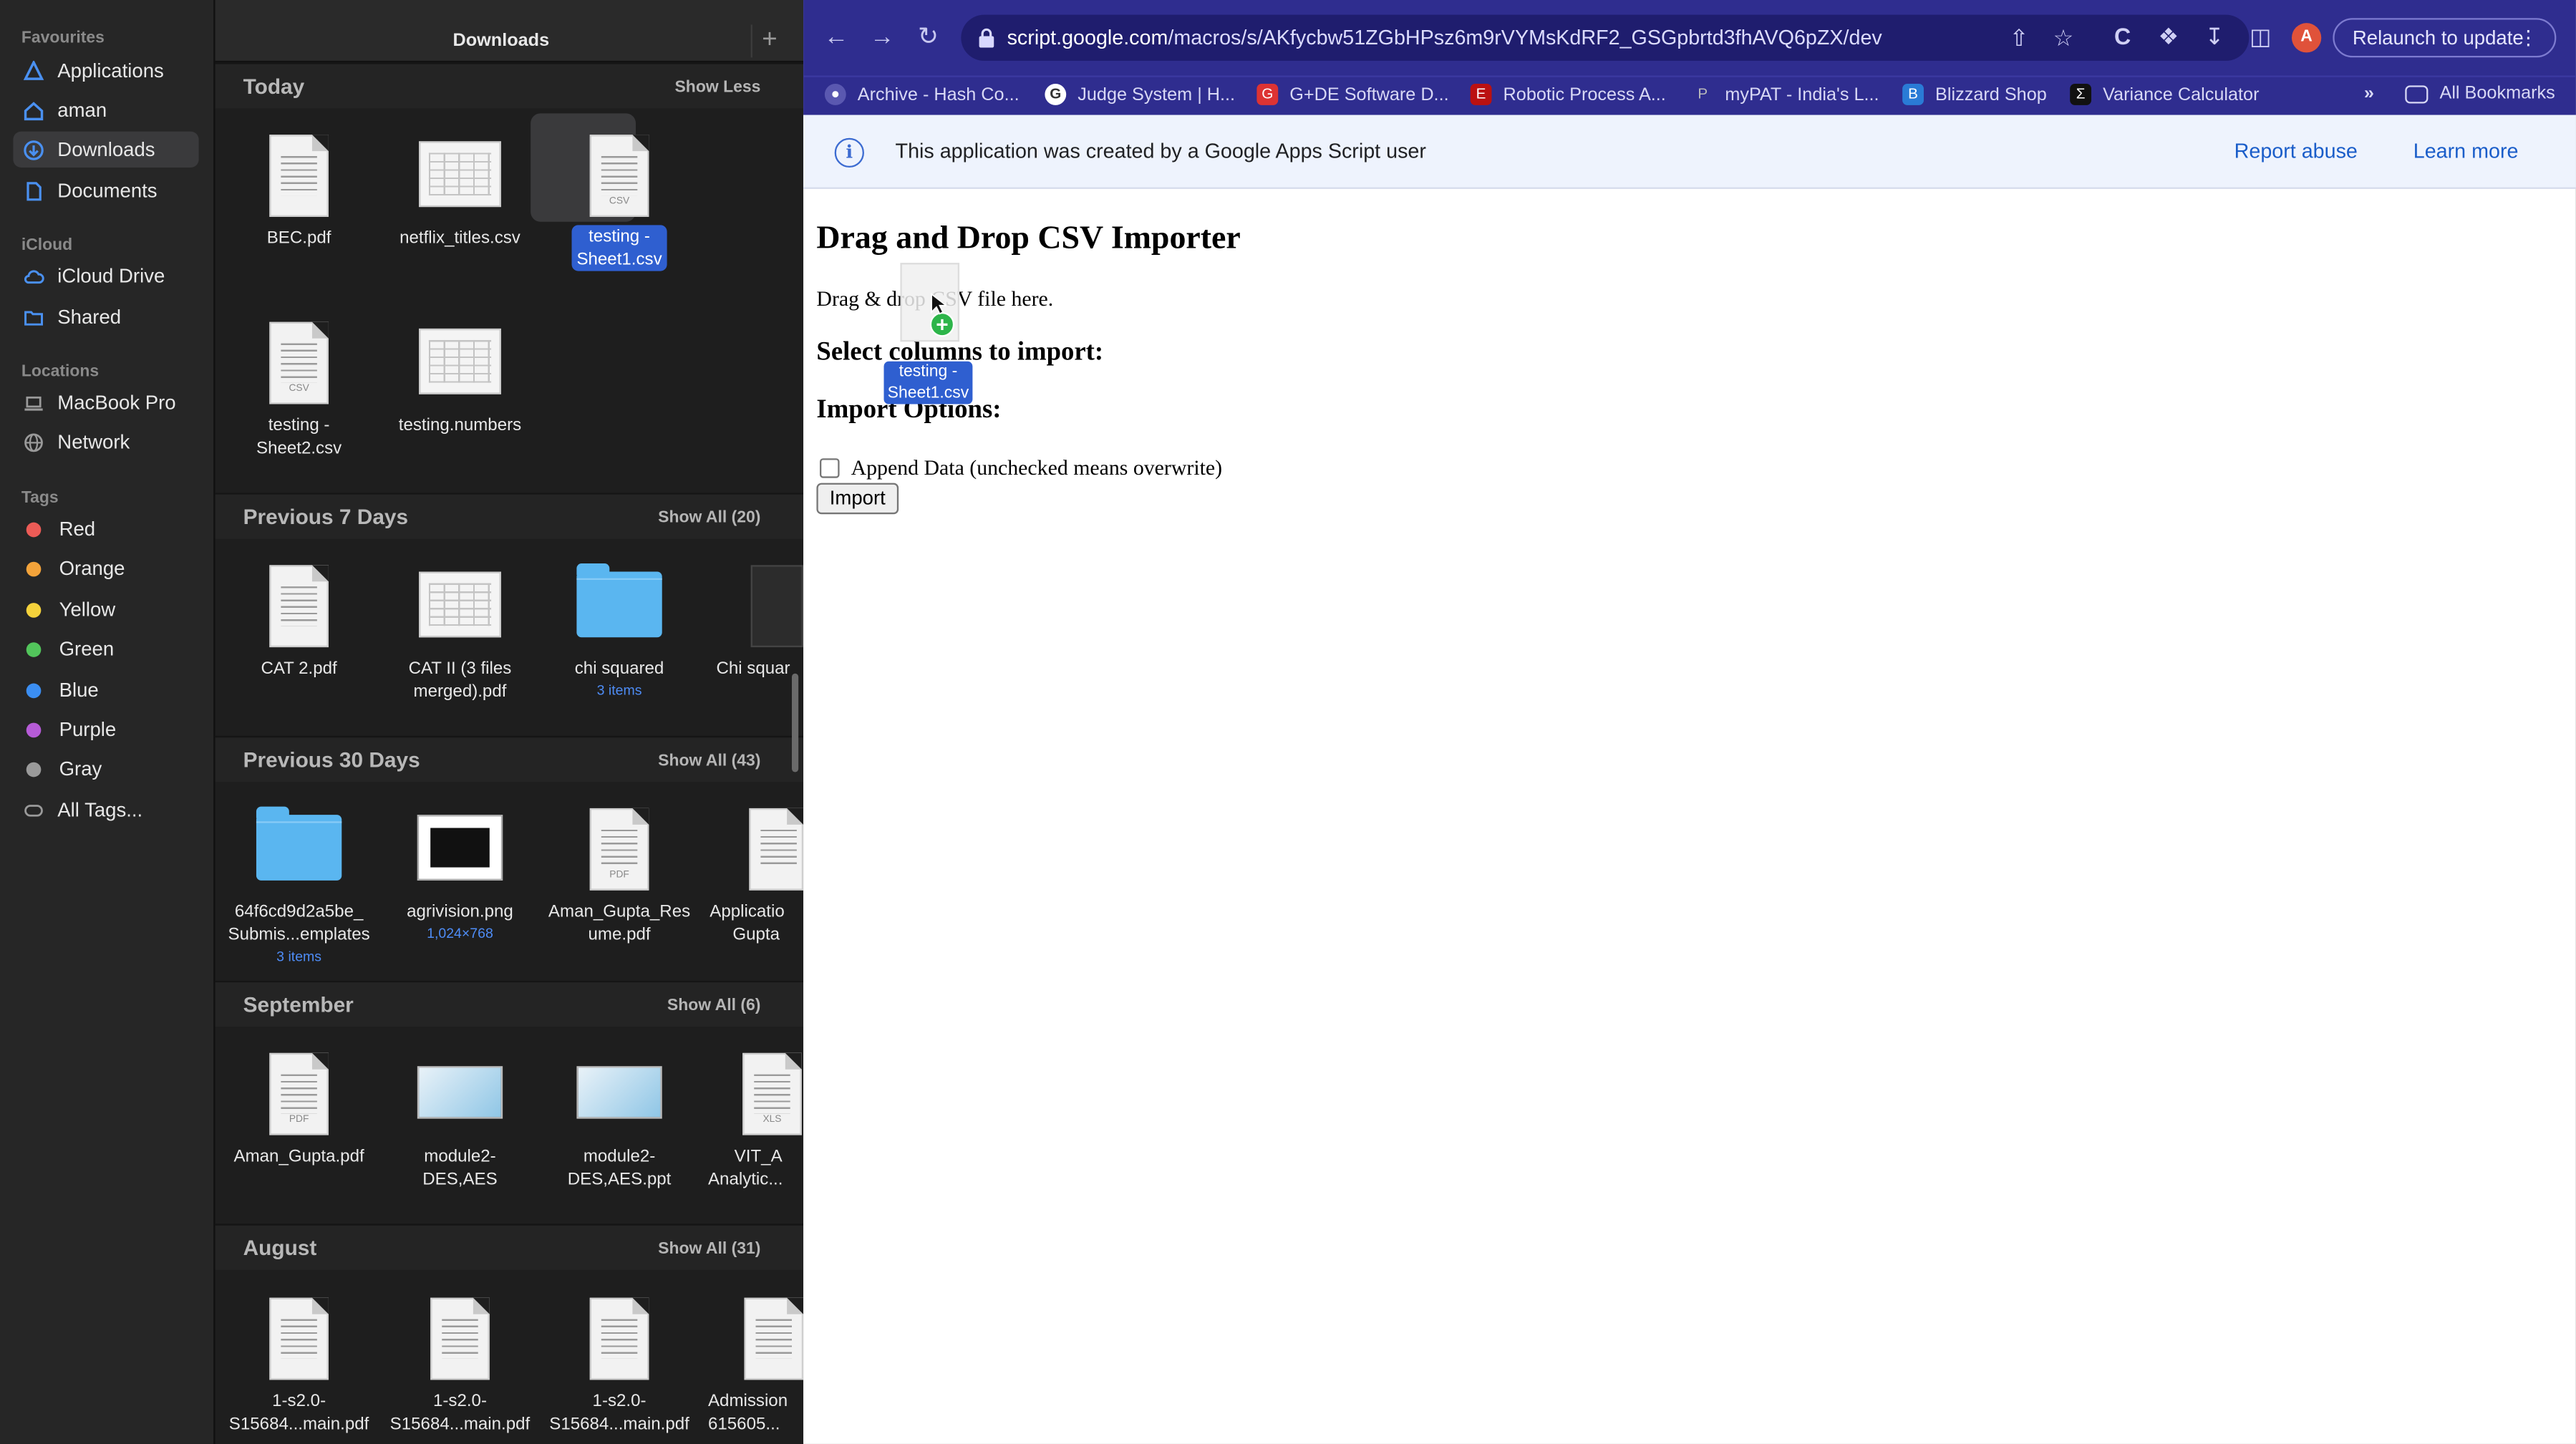 This screenshot has height=1444, width=2576. Describe the element at coordinates (105, 609) in the screenshot. I see `sidebar-tag-yellow: Yellow` at that location.